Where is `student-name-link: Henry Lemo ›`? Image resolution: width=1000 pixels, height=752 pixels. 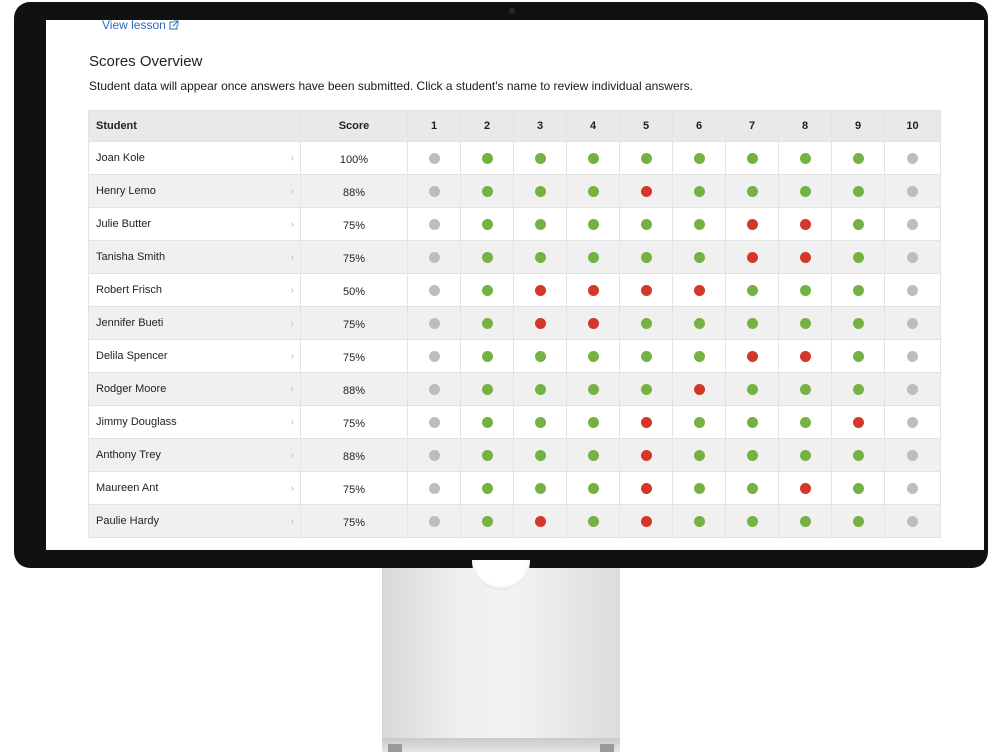 student-name-link: Henry Lemo › is located at coordinates (198, 191).